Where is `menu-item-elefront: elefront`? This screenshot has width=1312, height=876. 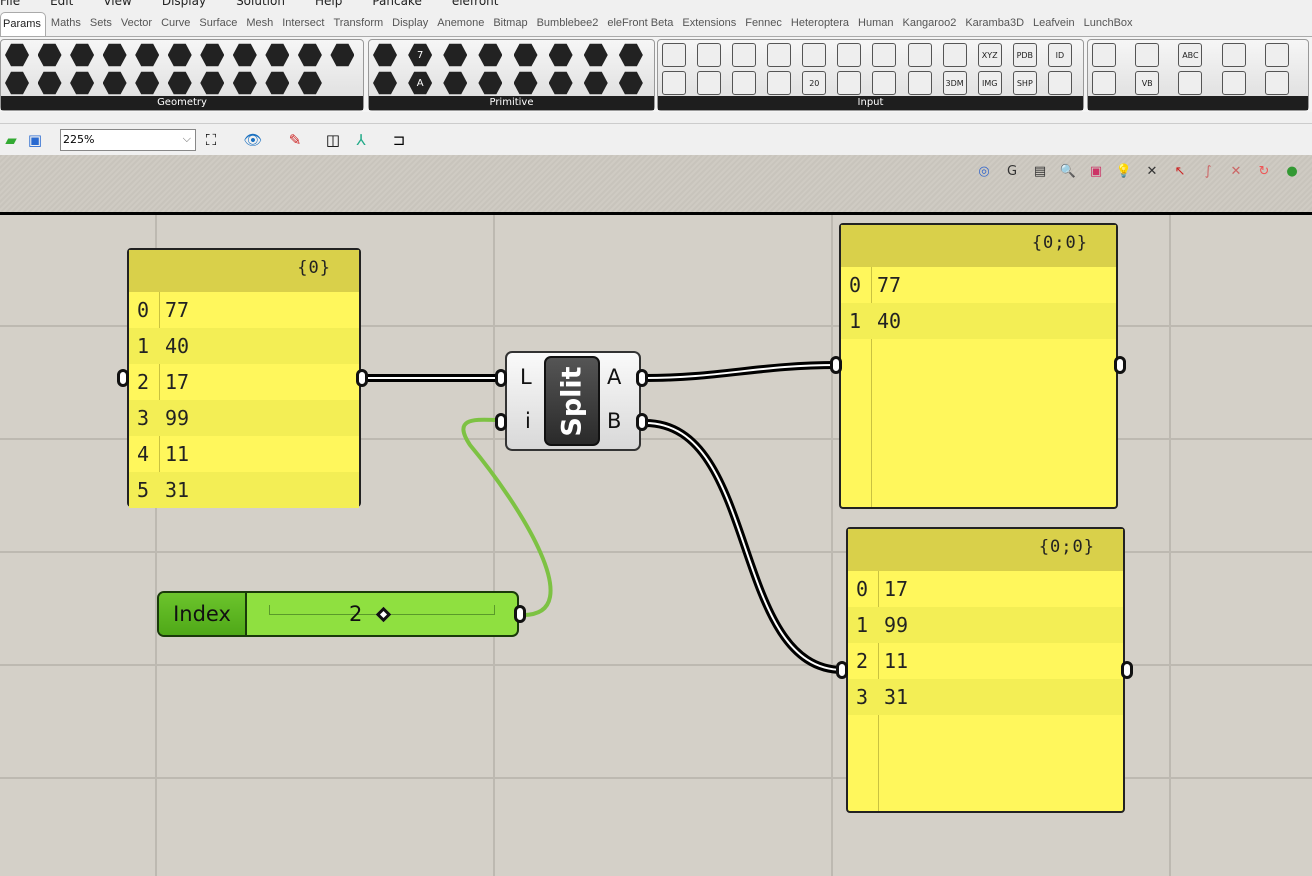 menu-item-elefront: elefront is located at coordinates (475, 4).